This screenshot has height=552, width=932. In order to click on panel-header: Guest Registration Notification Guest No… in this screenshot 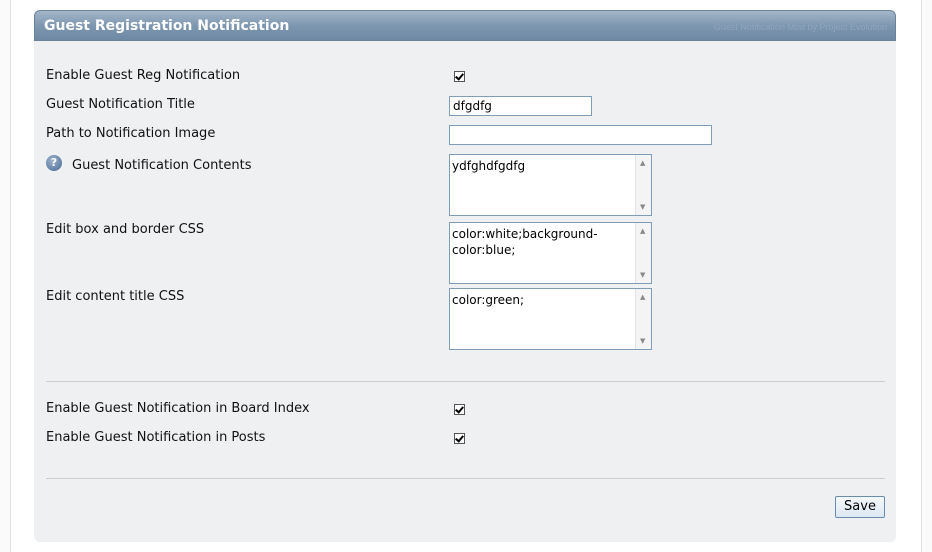, I will do `click(465, 25)`.